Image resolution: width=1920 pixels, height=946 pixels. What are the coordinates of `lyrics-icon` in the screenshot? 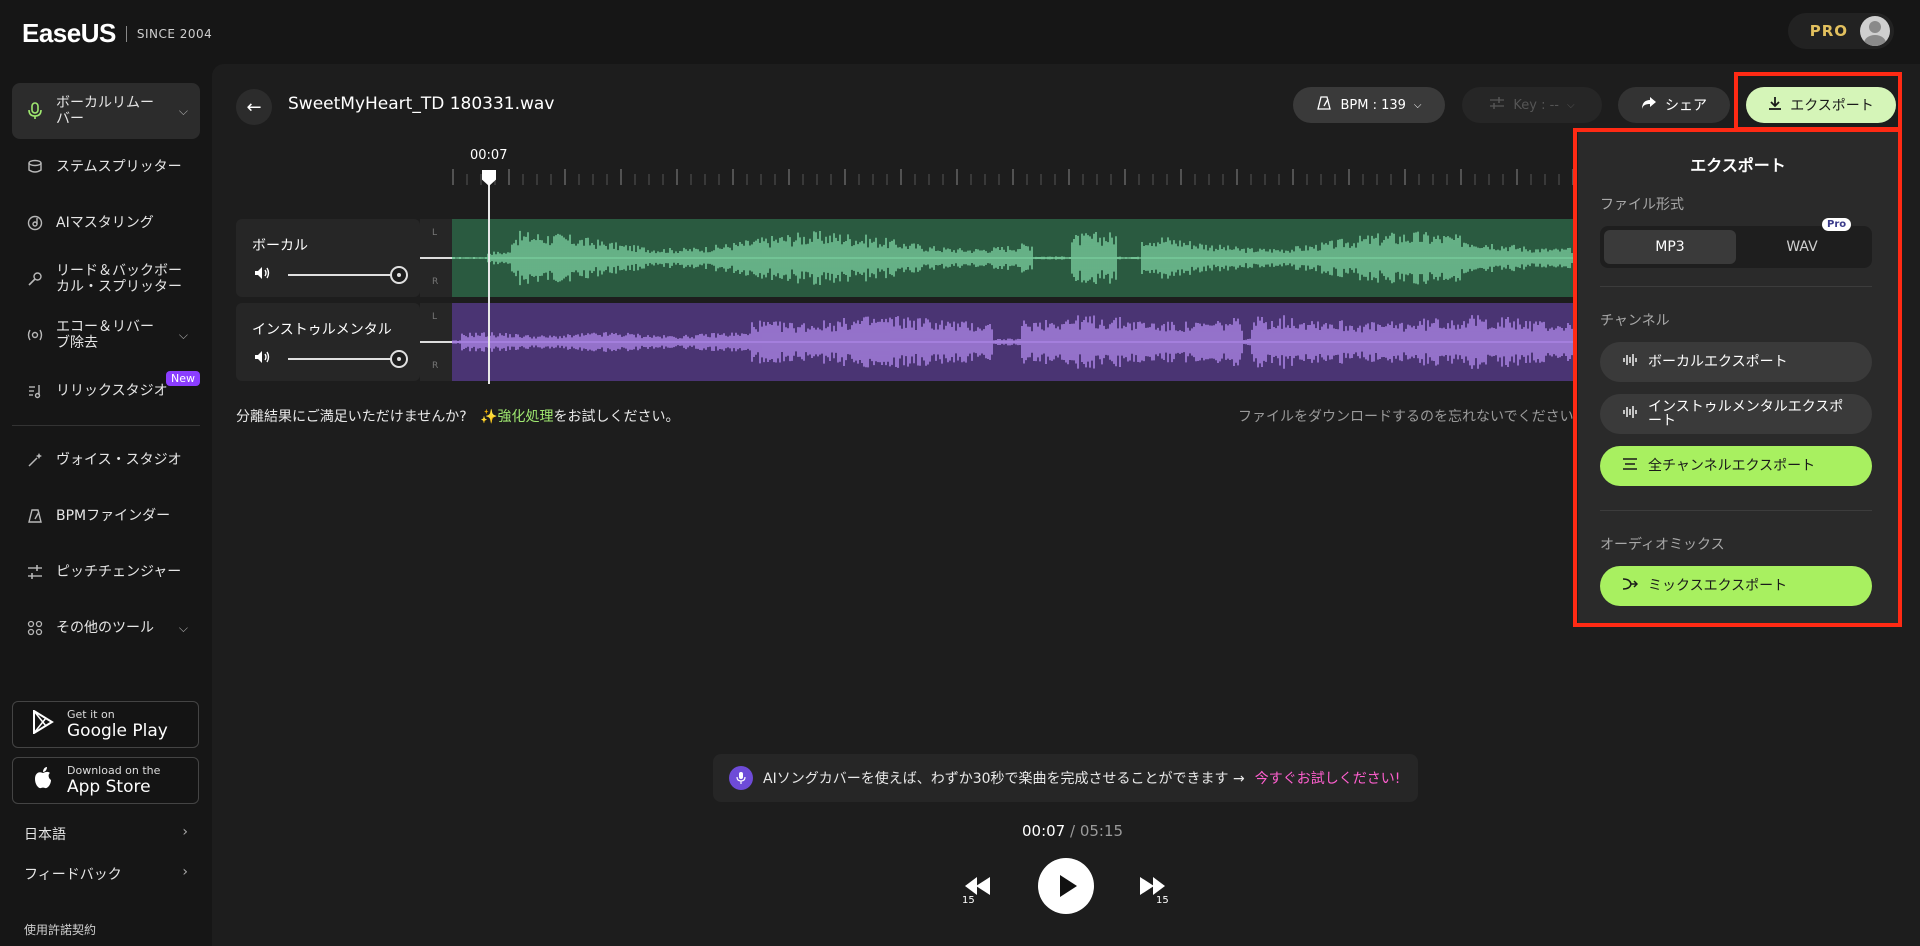 It's located at (35, 391).